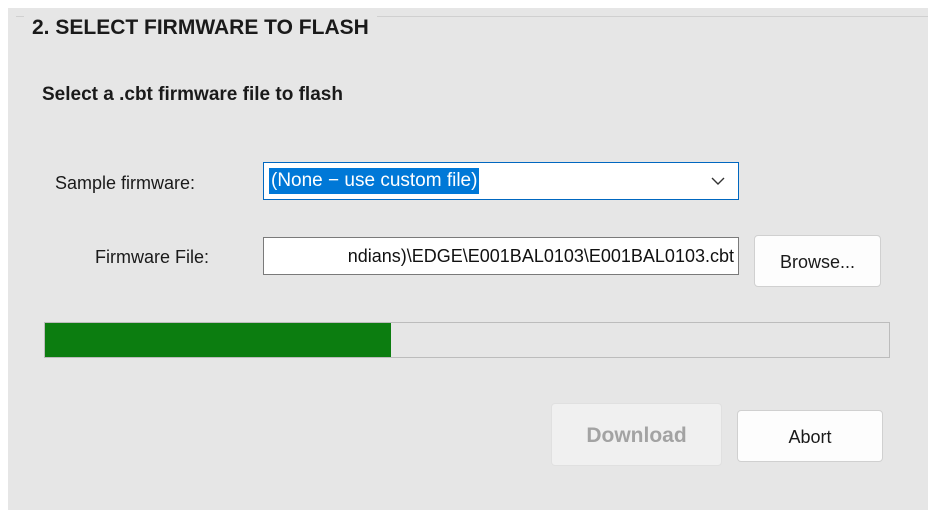  I want to click on firmware-file-input: ndians)\EDGE\E001BAL0103\E001BAL0103.cbt, so click(501, 256).